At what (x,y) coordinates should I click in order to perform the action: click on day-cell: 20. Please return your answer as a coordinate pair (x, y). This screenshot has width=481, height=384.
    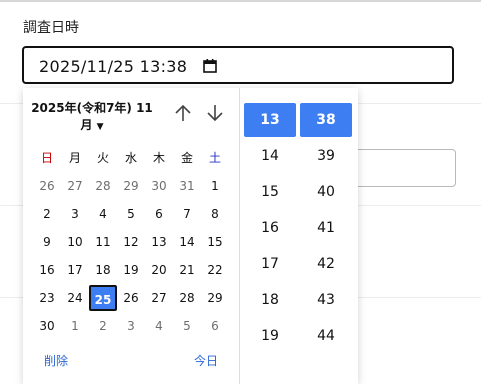
    Looking at the image, I should click on (159, 270).